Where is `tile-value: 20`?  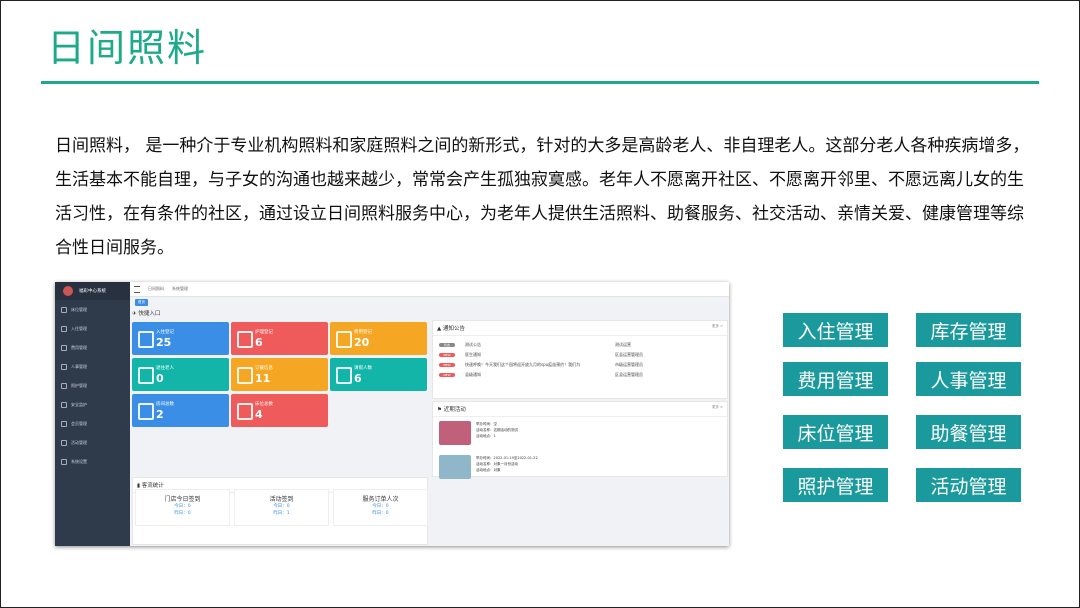 tile-value: 20 is located at coordinates (362, 342).